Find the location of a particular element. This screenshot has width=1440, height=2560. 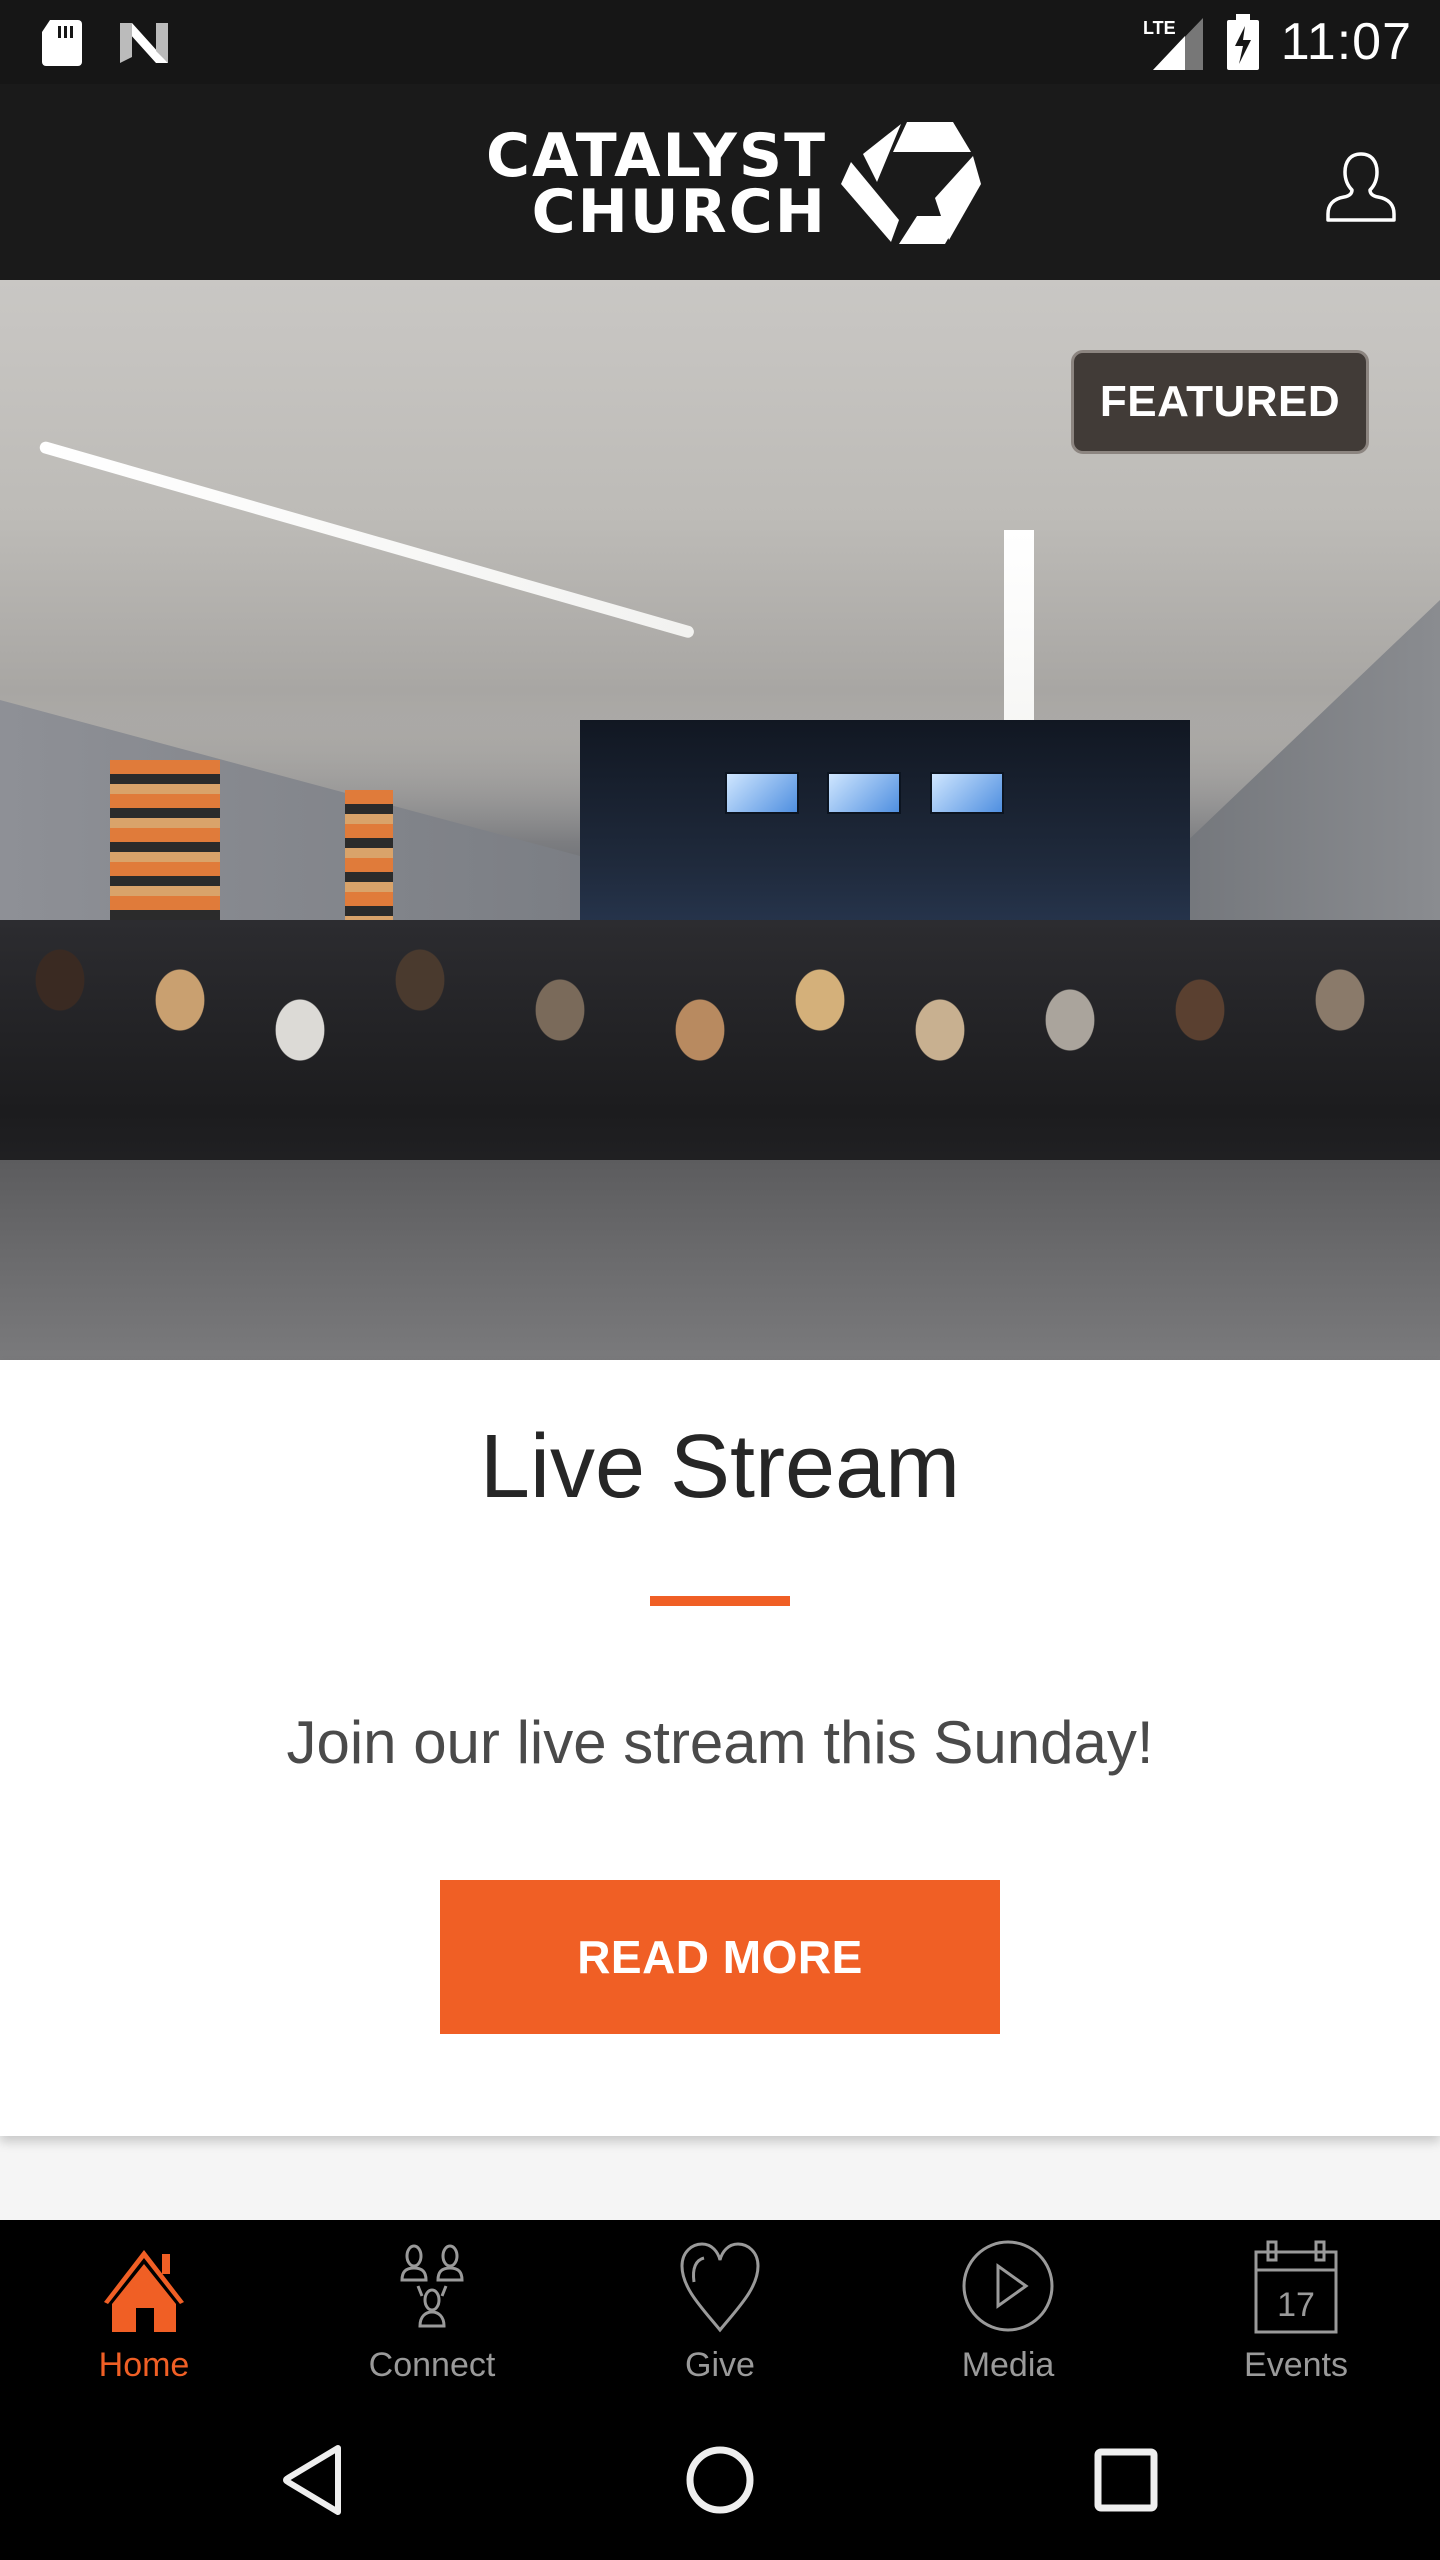

user-profile-icon is located at coordinates (1361, 187).